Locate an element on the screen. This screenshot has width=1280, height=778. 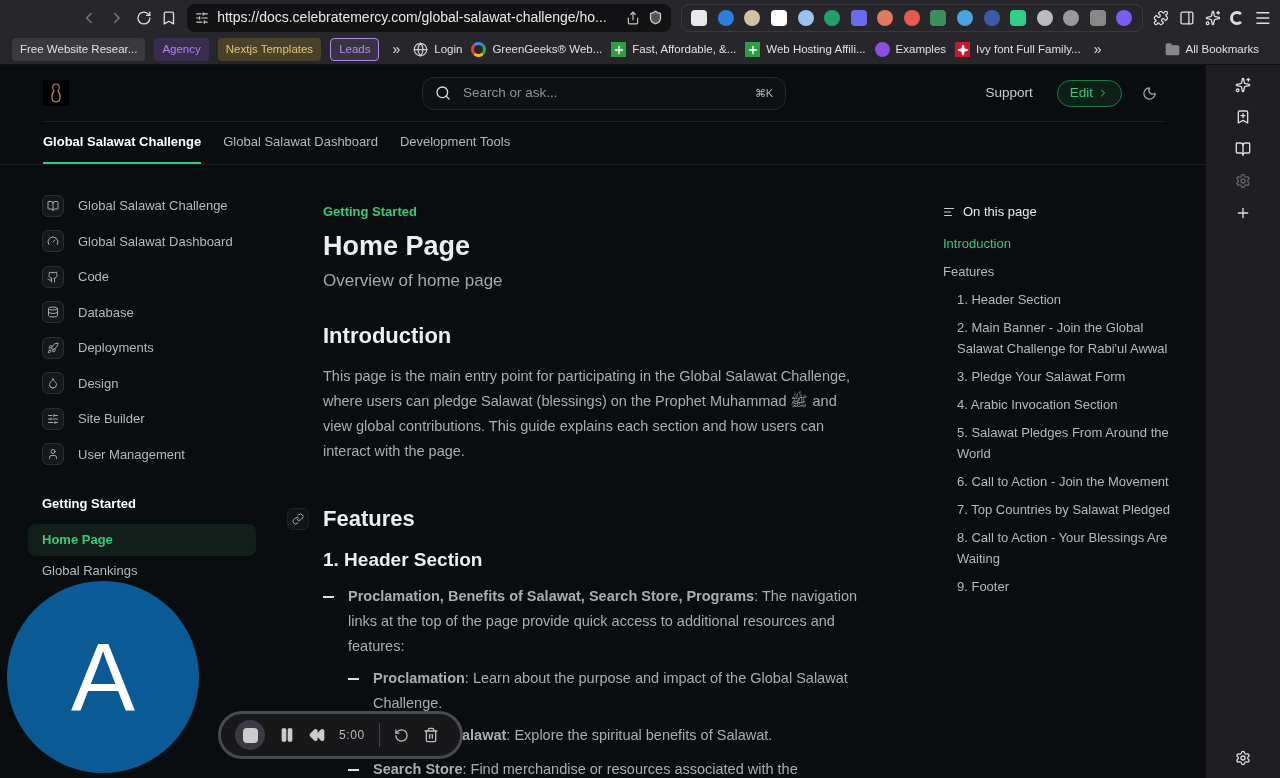
sliders-icon is located at coordinates (53, 418).